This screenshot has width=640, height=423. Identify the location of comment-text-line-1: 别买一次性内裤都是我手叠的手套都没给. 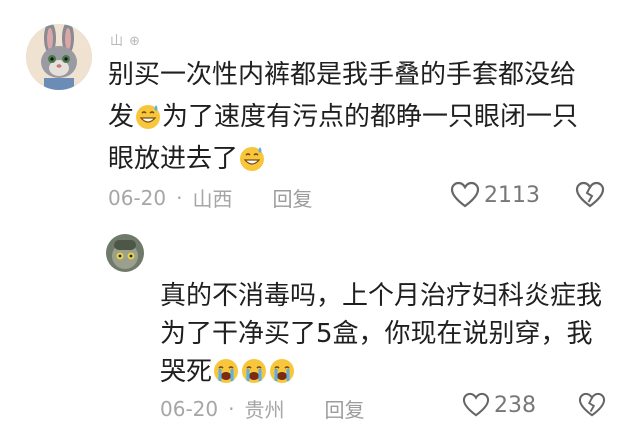
(342, 75).